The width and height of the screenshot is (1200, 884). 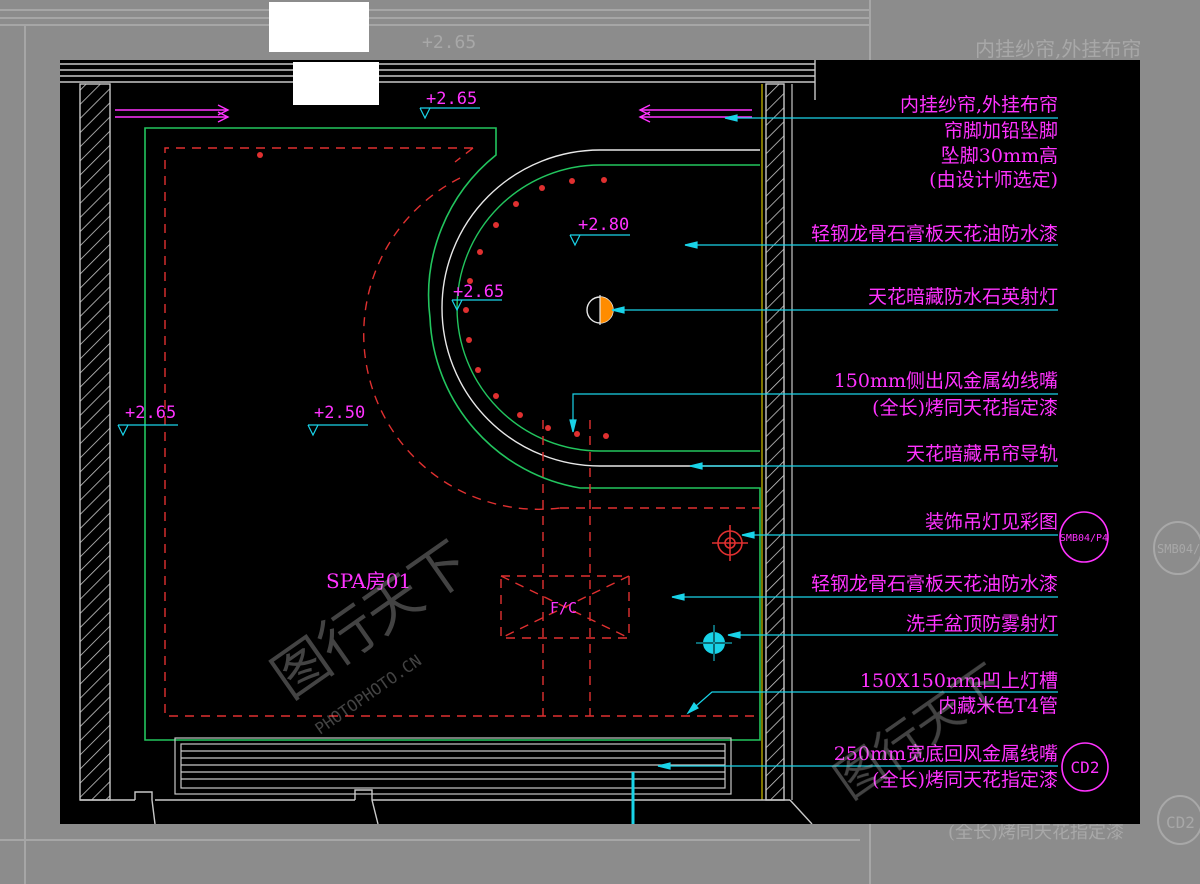 What do you see at coordinates (1180, 822) in the screenshot?
I see `bg-tag-label-2: CD2` at bounding box center [1180, 822].